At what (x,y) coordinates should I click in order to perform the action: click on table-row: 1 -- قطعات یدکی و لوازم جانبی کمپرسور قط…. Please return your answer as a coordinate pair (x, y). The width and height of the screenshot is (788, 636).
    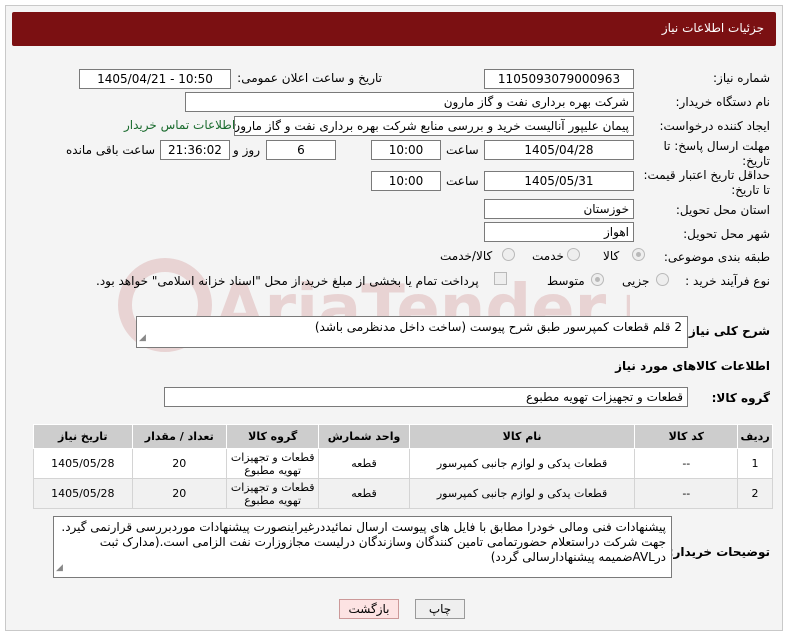
    Looking at the image, I should click on (403, 463).